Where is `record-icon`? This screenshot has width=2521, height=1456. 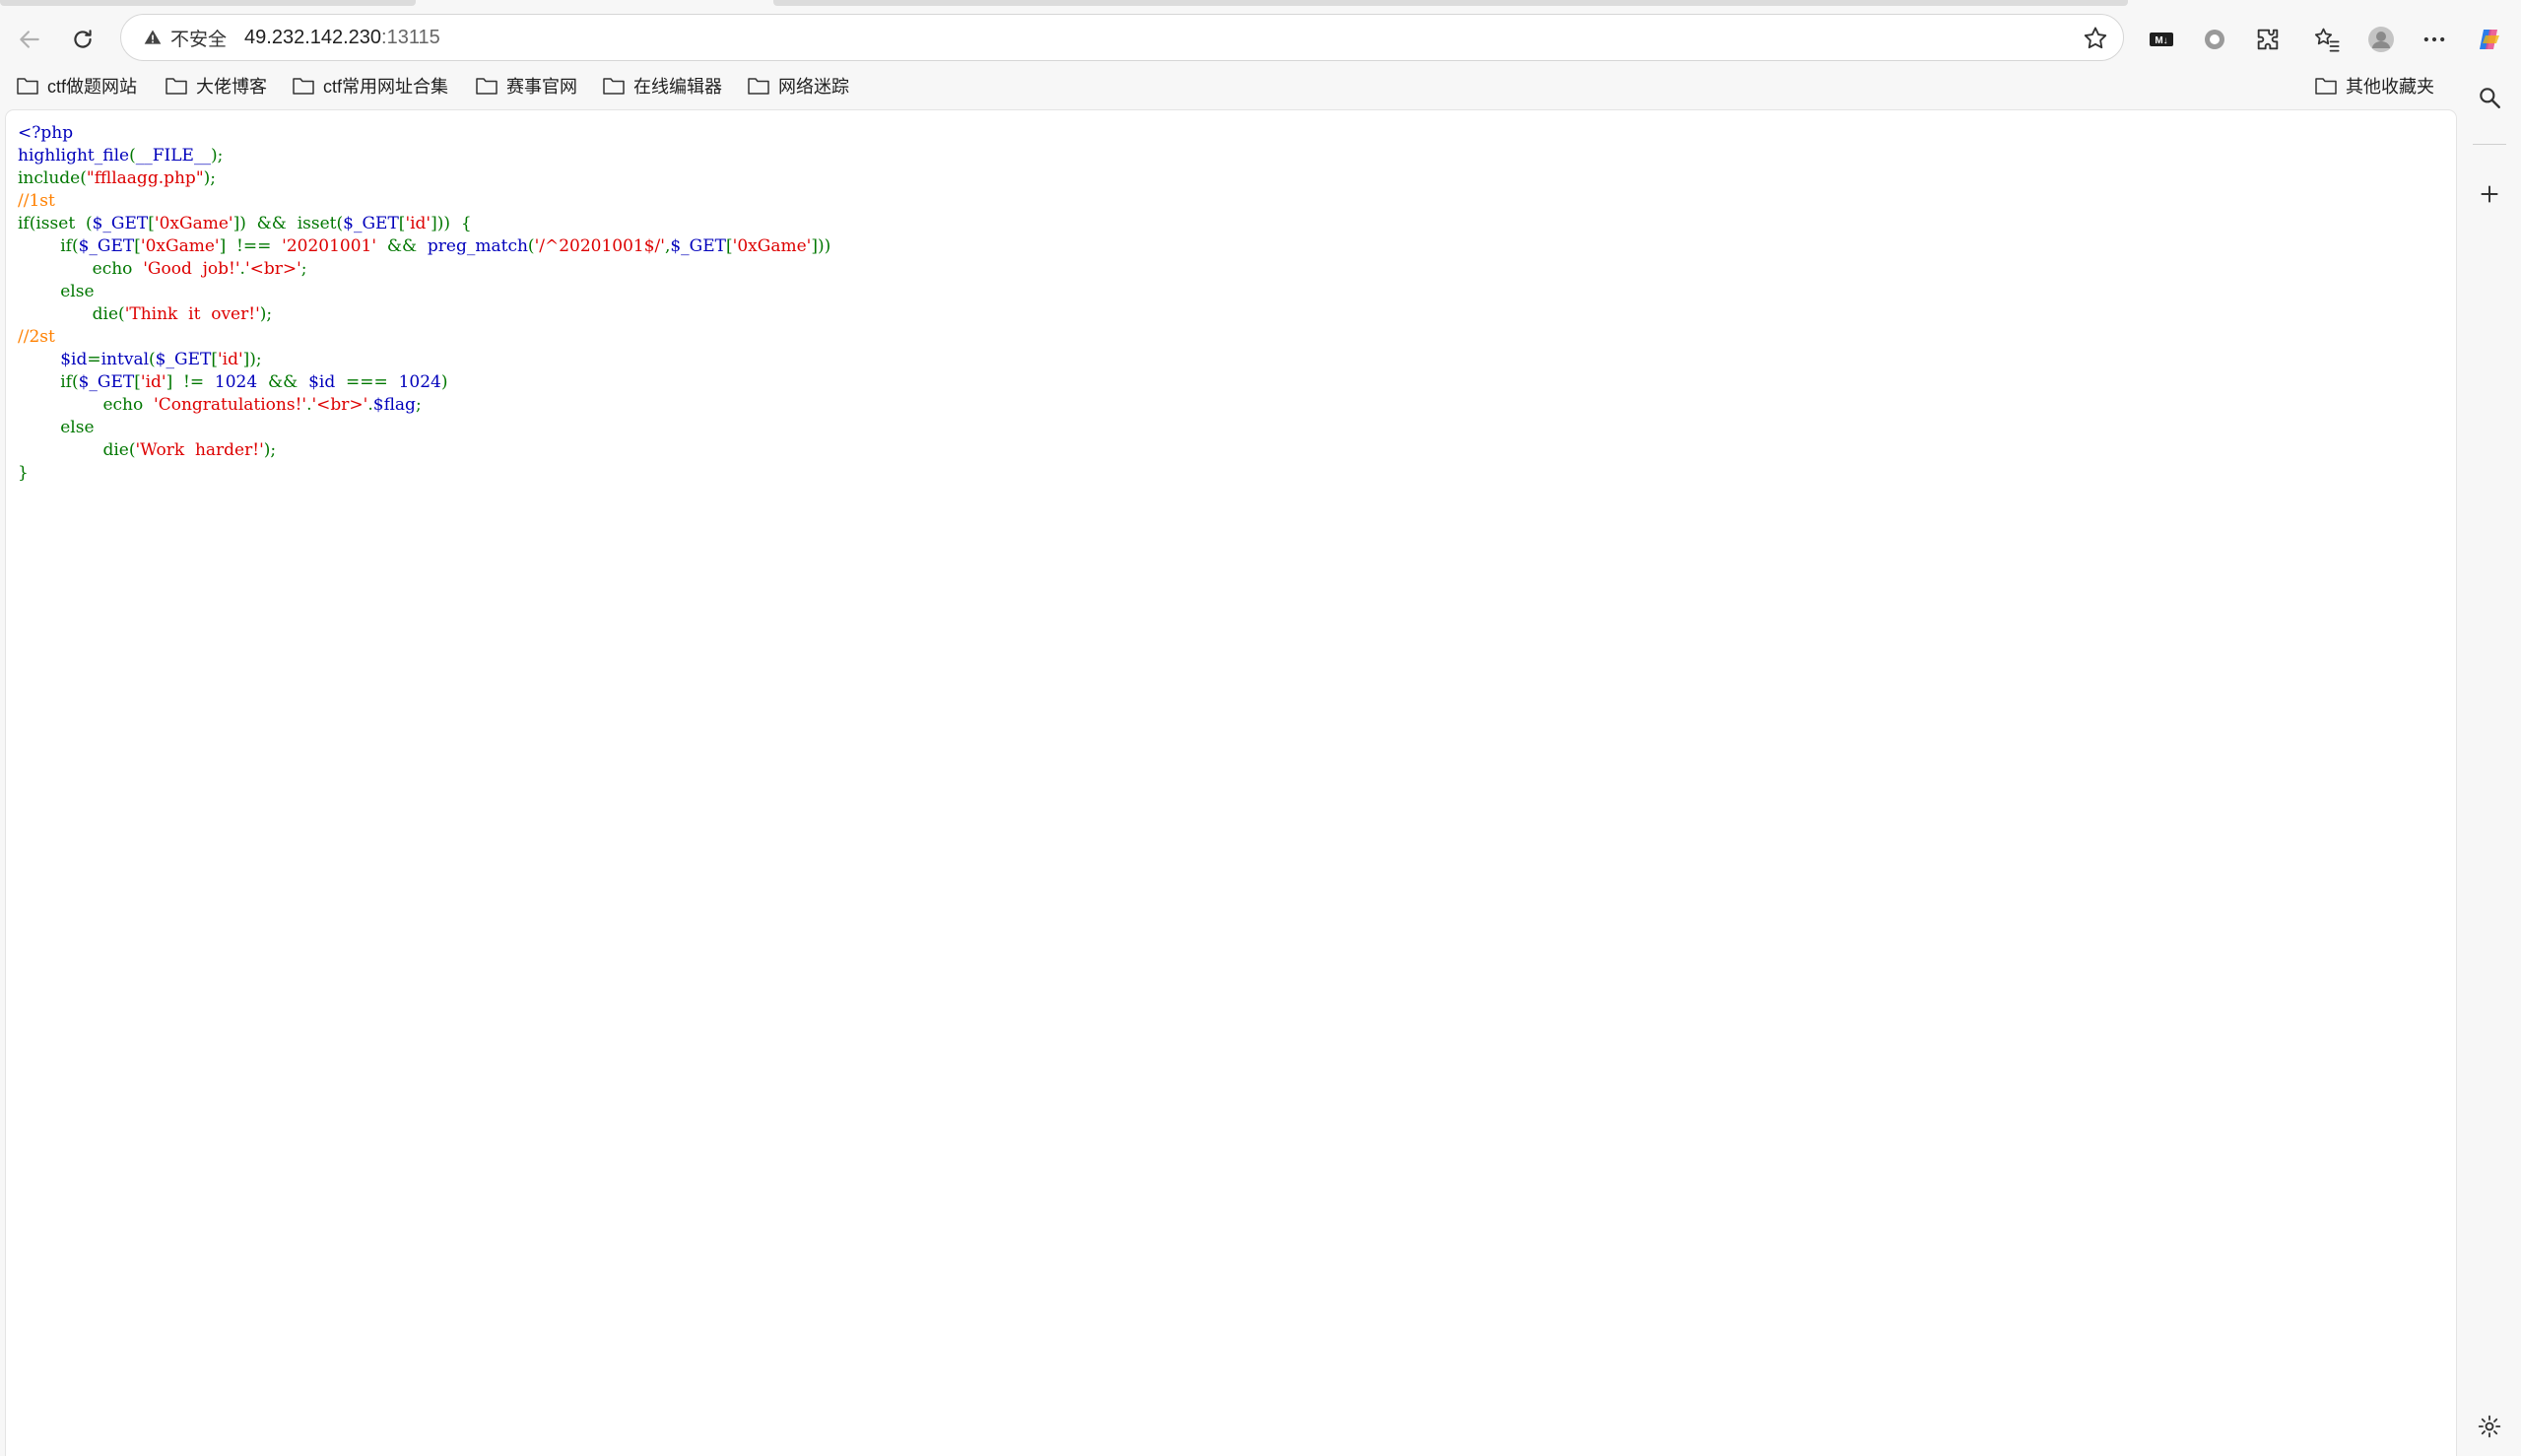 record-icon is located at coordinates (2215, 39).